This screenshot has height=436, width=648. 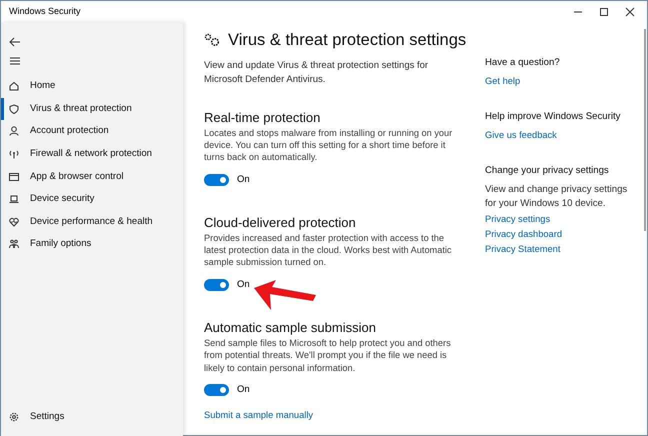 What do you see at coordinates (92, 86) in the screenshot?
I see `sidebar-item: Home` at bounding box center [92, 86].